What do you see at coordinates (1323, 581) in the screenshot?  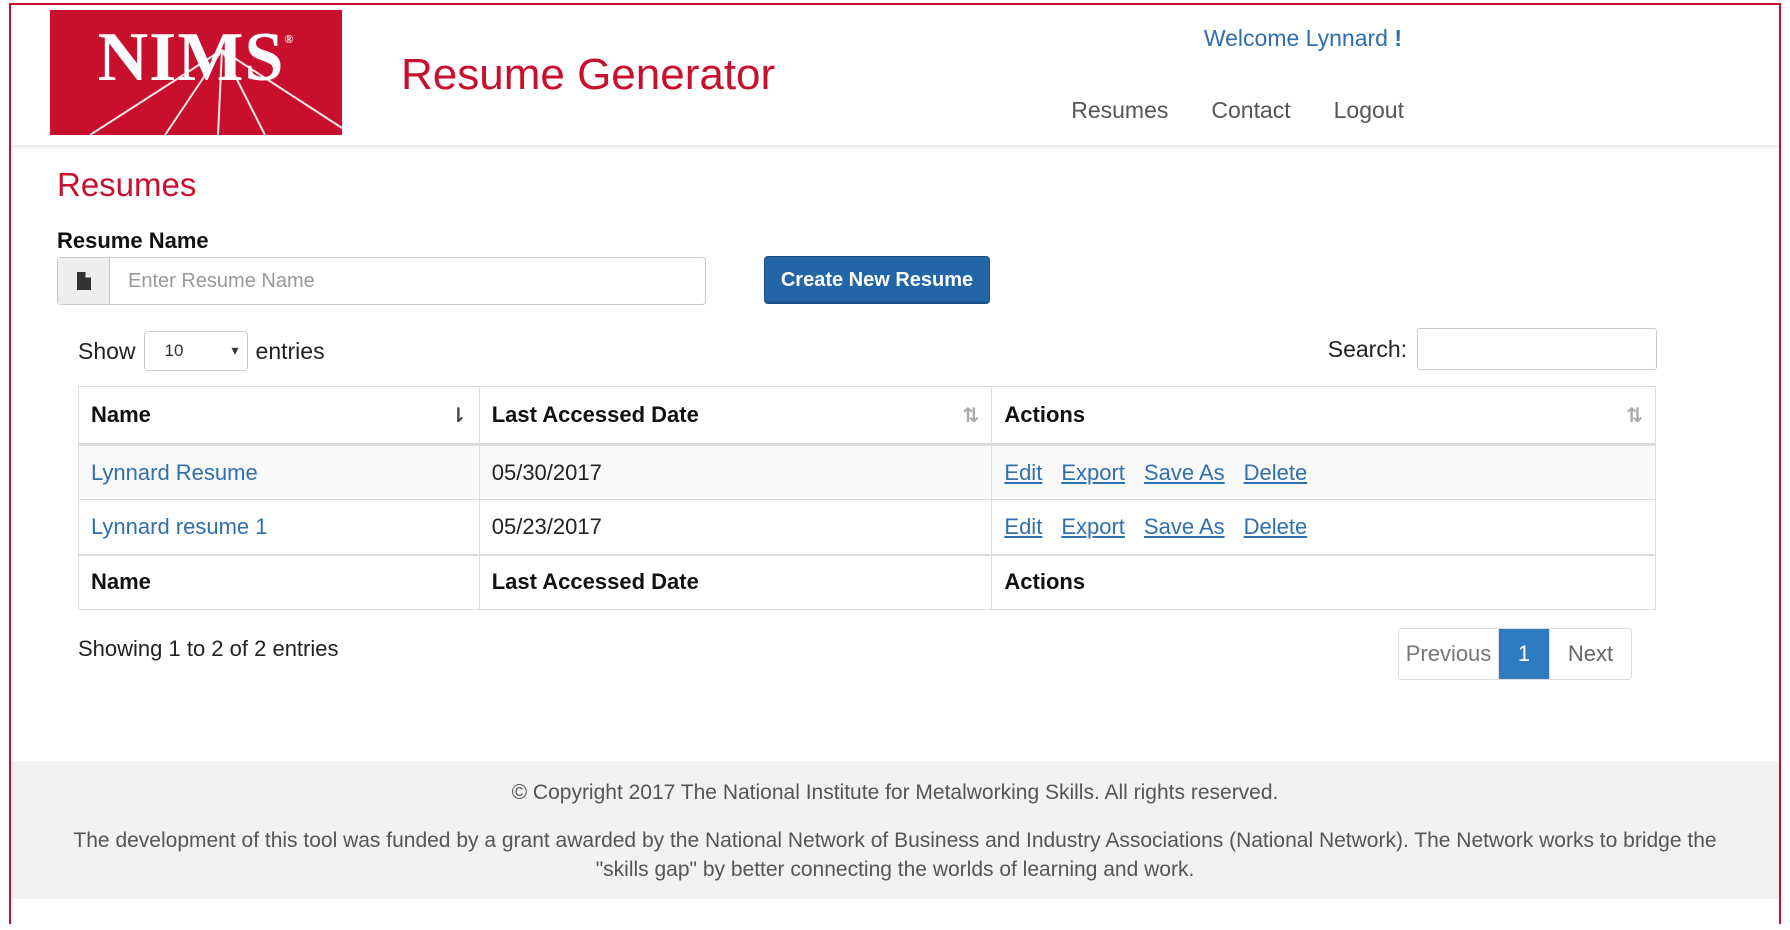 I see `footer-column-actions: Actions` at bounding box center [1323, 581].